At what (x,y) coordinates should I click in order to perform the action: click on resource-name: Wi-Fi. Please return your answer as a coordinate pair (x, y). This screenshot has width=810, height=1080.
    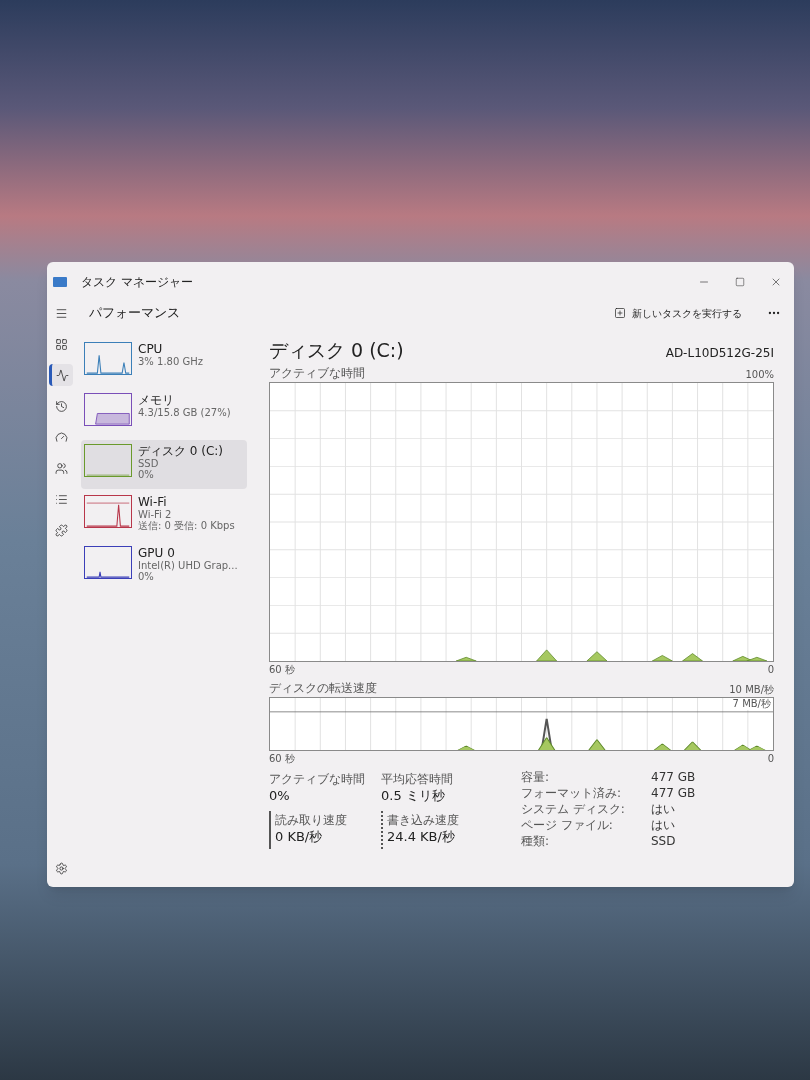
    Looking at the image, I should click on (153, 502).